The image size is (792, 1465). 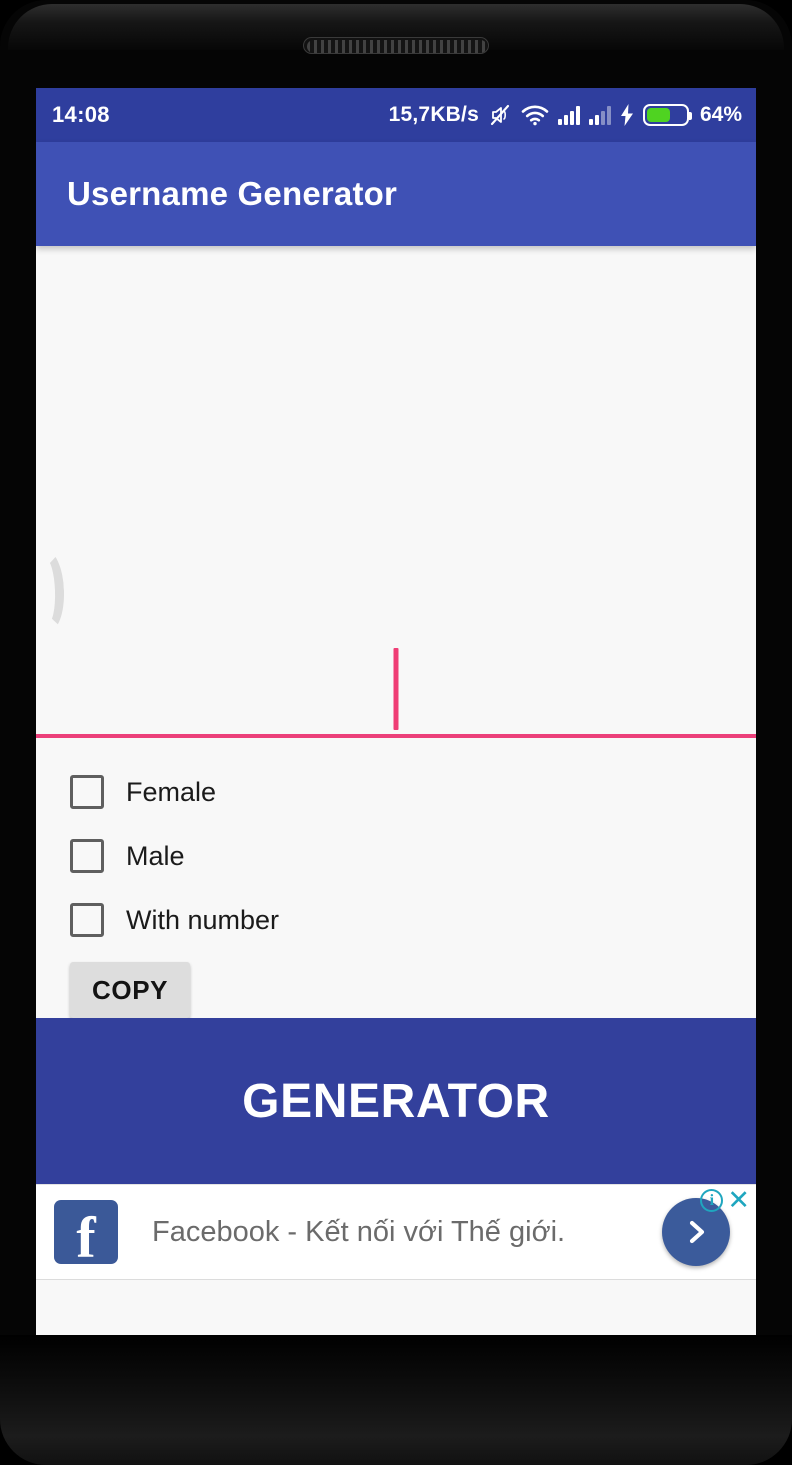 What do you see at coordinates (712, 1200) in the screenshot?
I see `info-icon: i` at bounding box center [712, 1200].